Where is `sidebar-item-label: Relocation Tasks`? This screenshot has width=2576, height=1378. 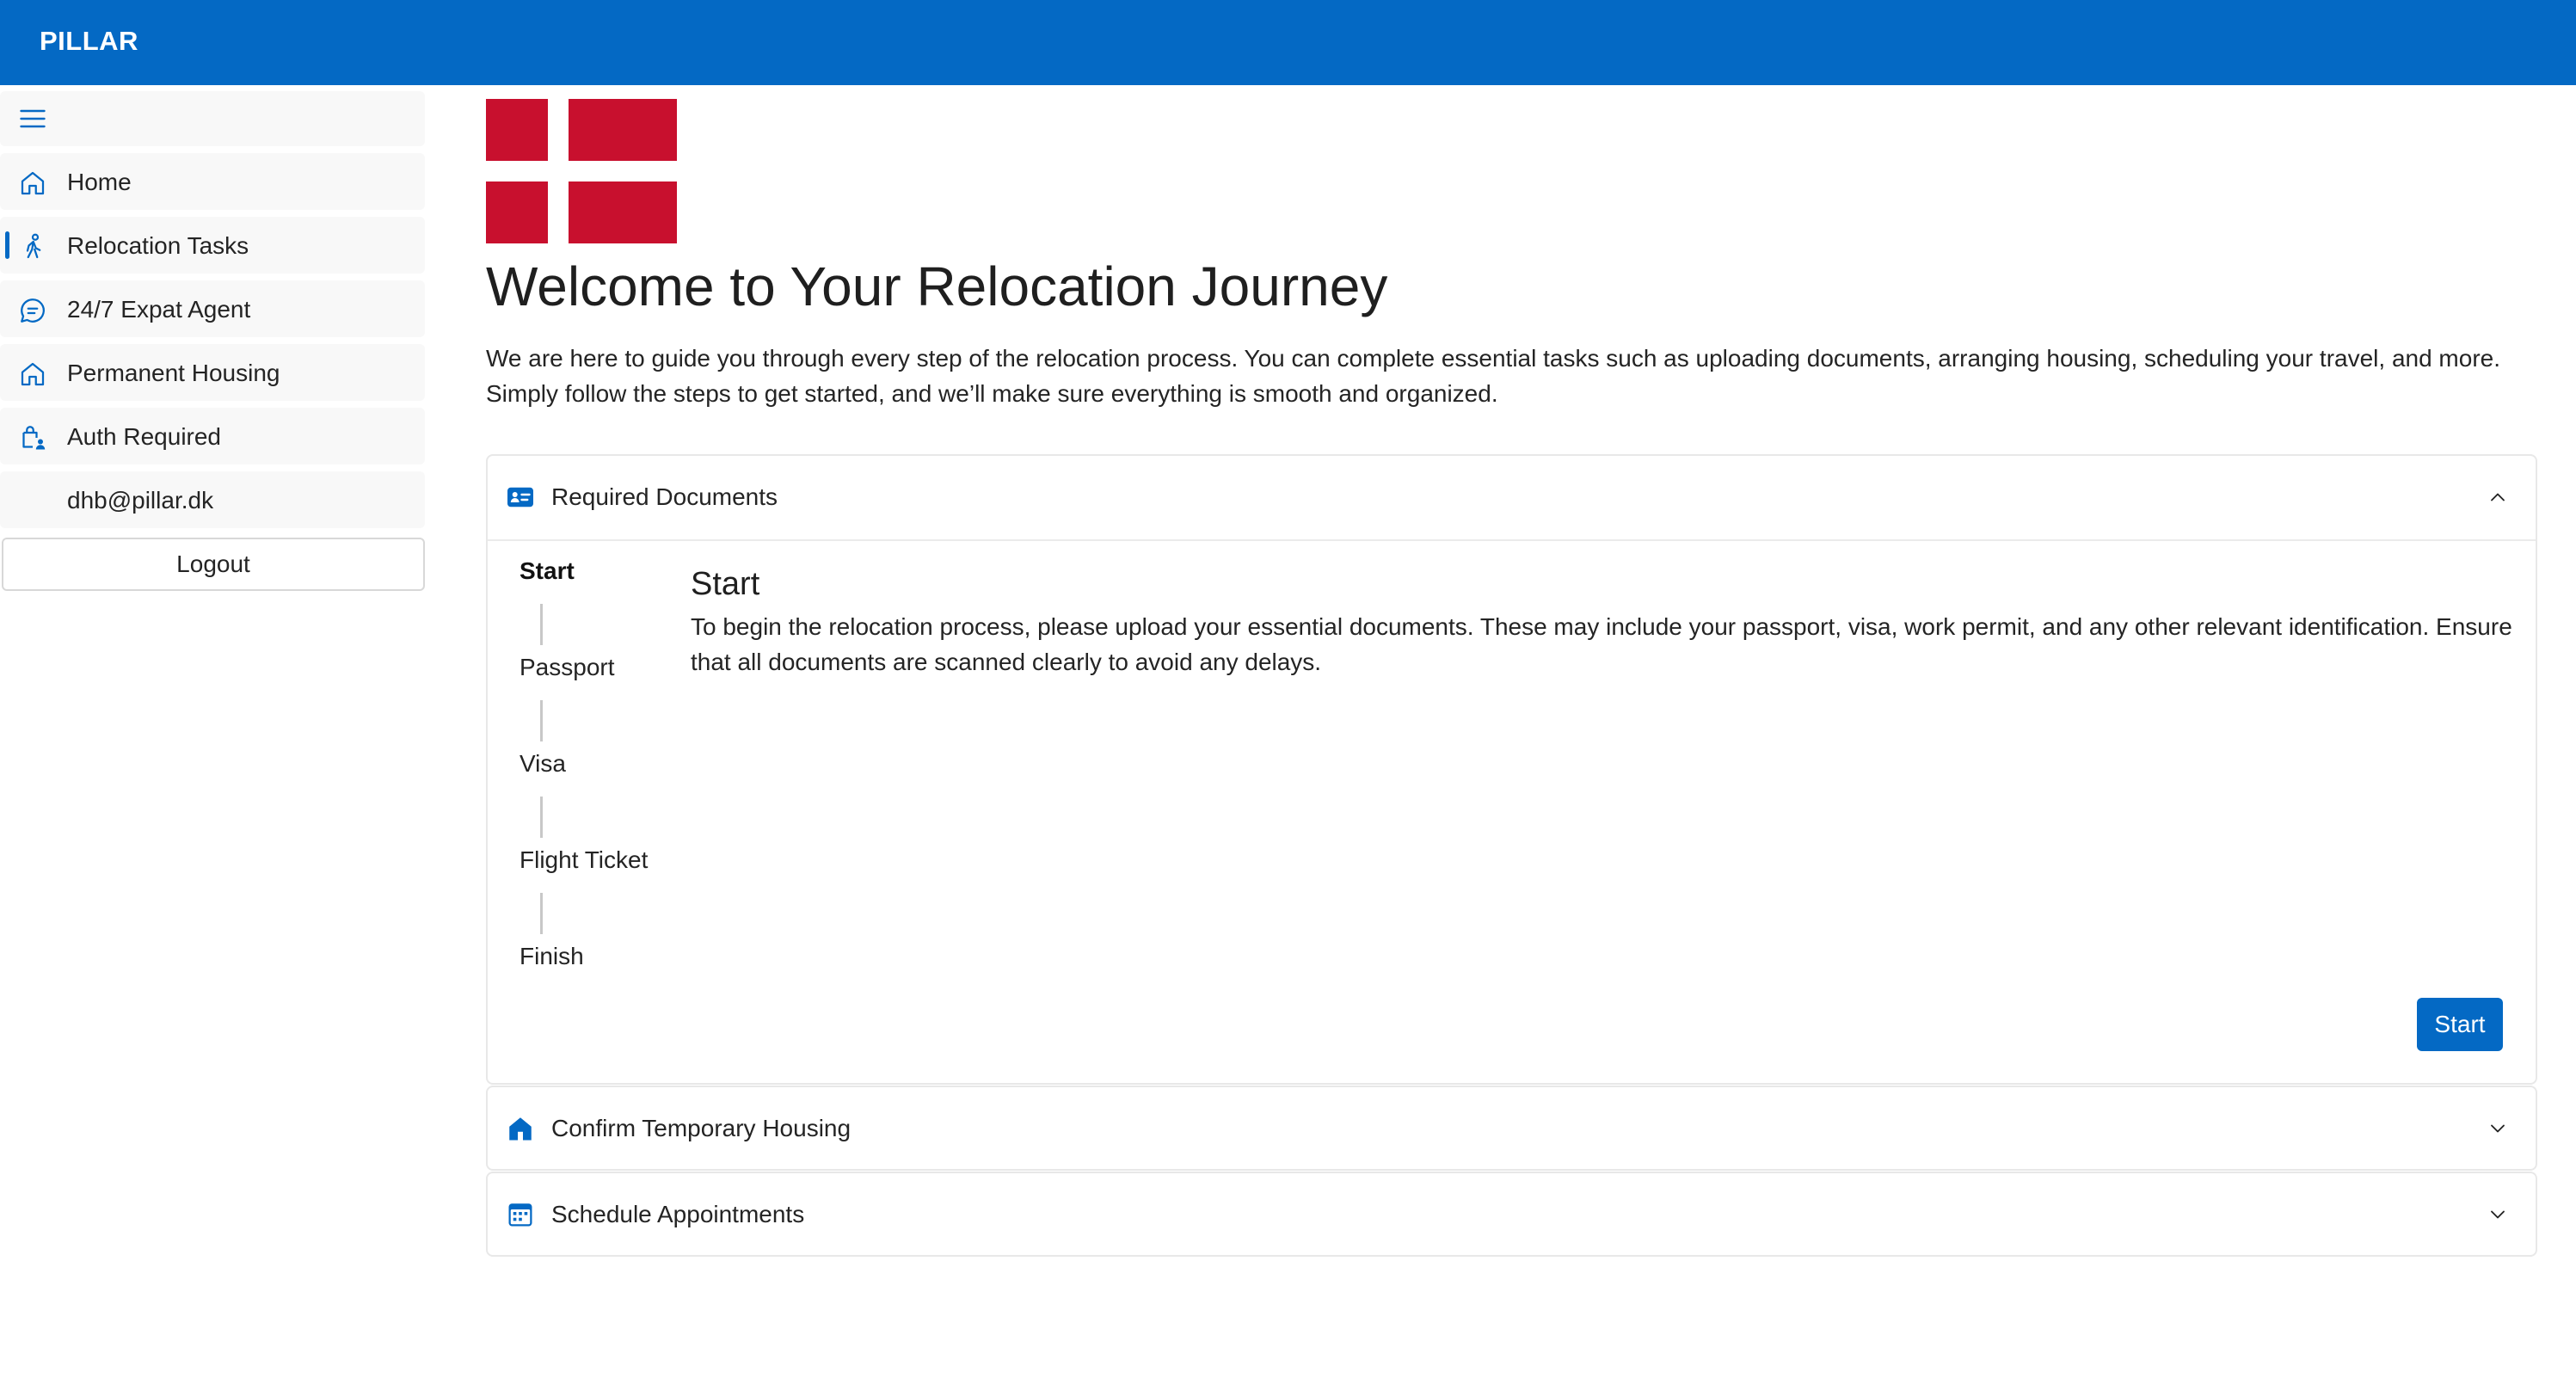 sidebar-item-label: Relocation Tasks is located at coordinates (158, 245).